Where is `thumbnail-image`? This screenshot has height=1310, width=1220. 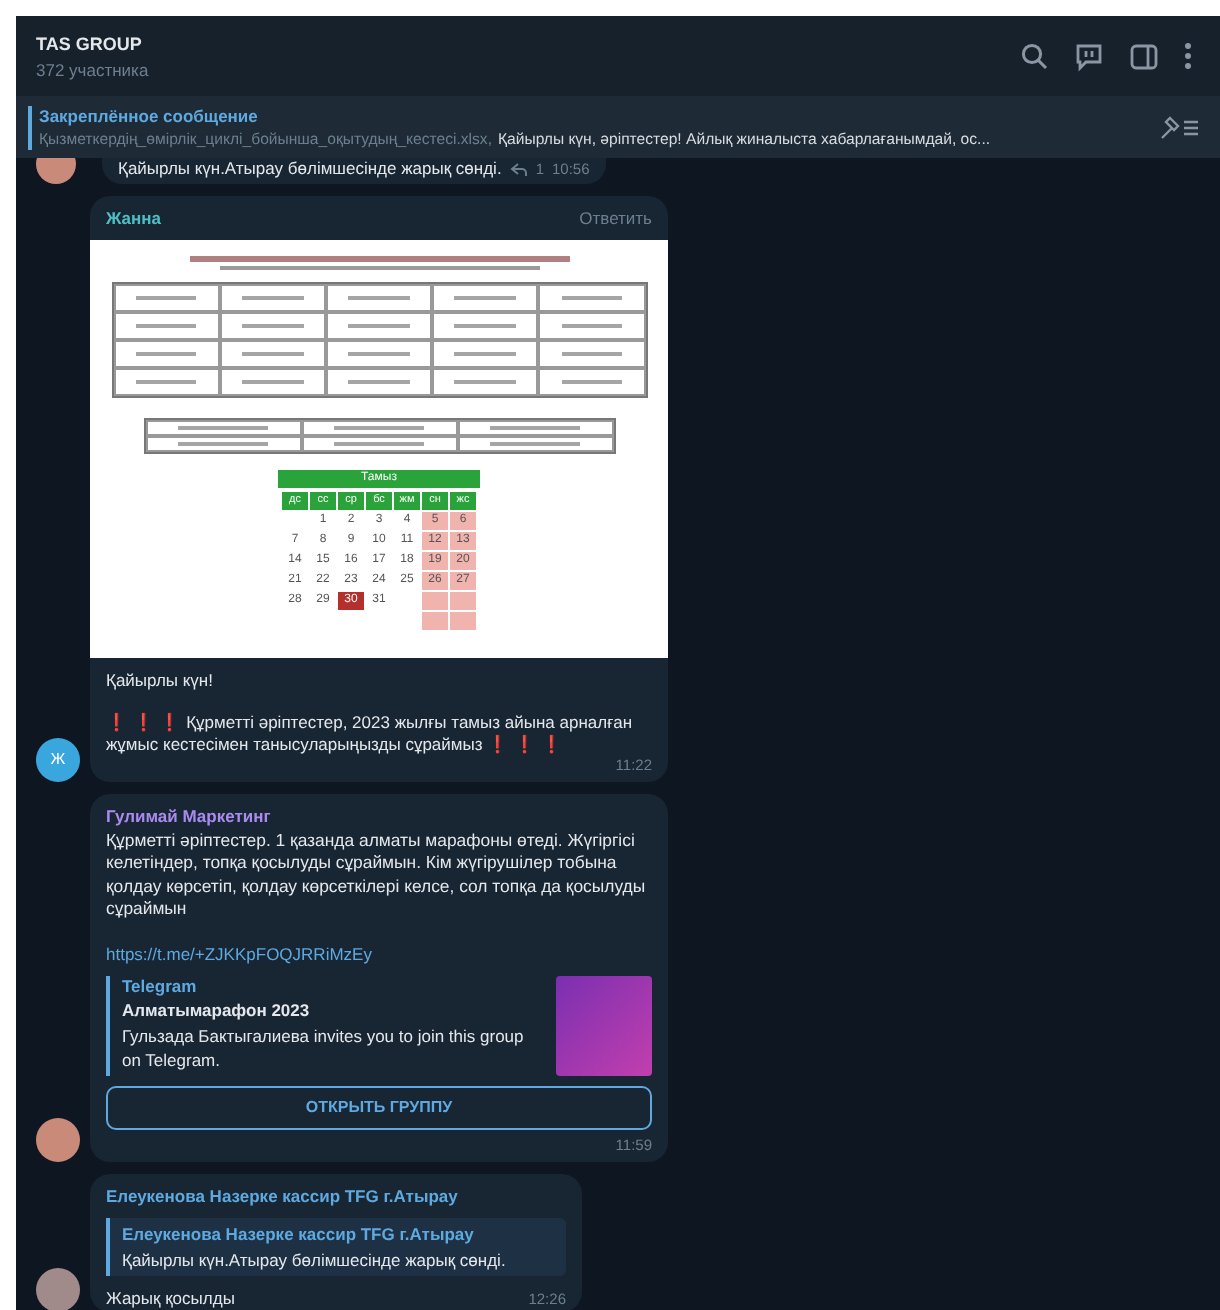 thumbnail-image is located at coordinates (604, 1025).